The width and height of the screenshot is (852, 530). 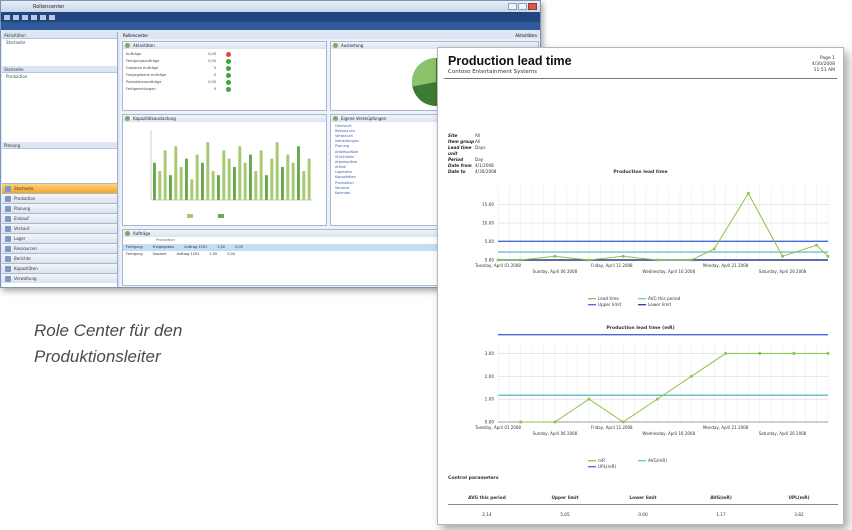 I want to click on table-cell: 1,00, so click(x=221, y=247).